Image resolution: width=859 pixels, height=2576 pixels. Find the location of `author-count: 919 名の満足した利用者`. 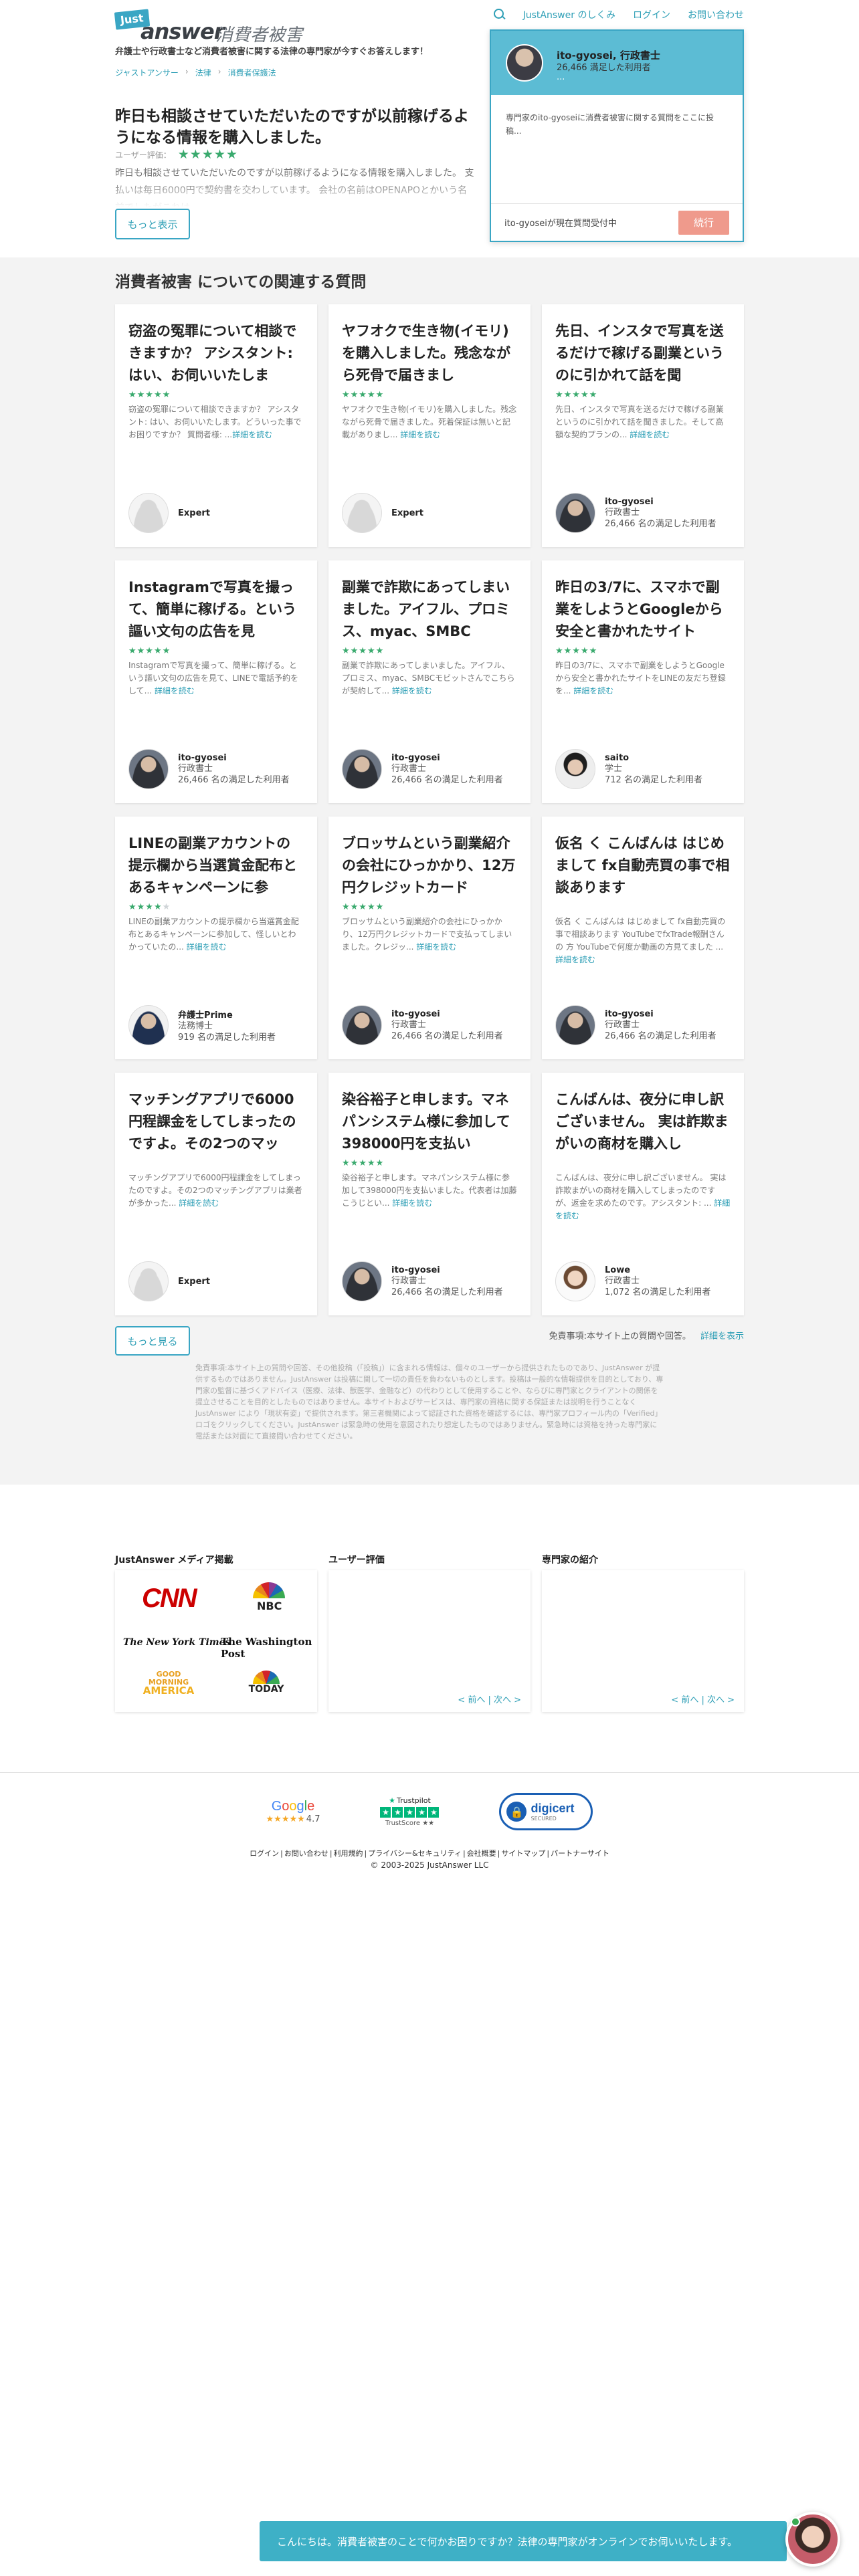

author-count: 919 名の満足した利用者 is located at coordinates (227, 1037).